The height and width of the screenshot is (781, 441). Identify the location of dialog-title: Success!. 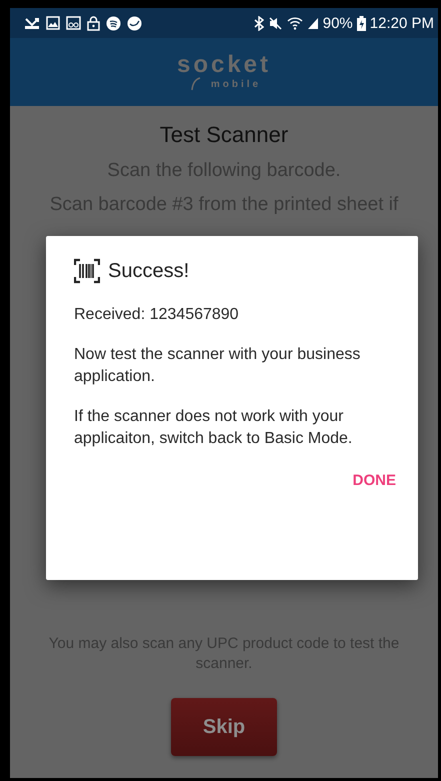
(149, 271).